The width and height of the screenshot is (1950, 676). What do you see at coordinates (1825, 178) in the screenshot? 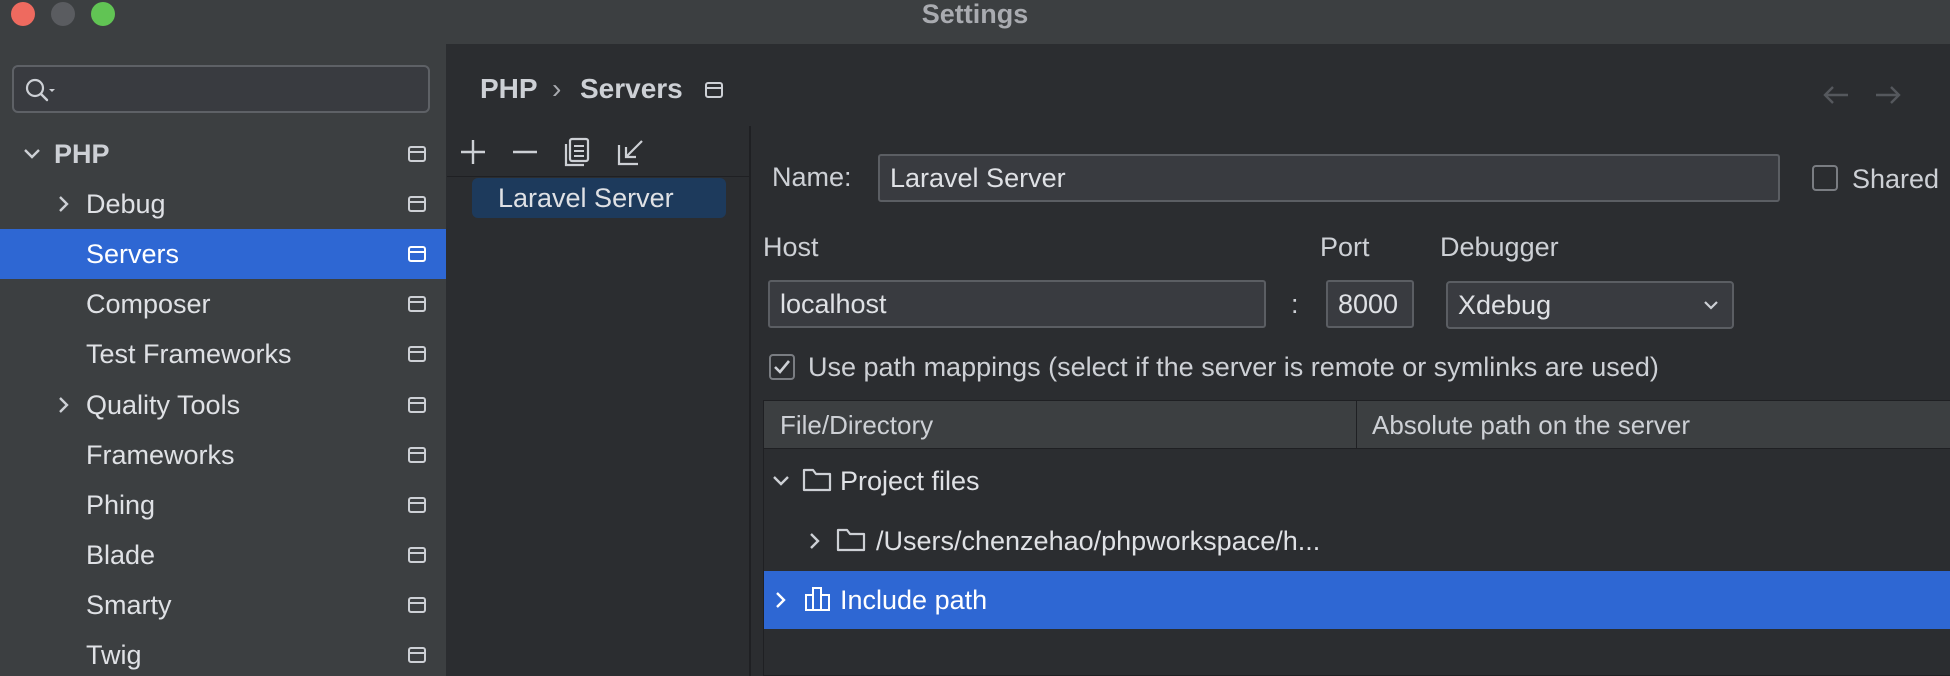
I see `shared-checkbox` at bounding box center [1825, 178].